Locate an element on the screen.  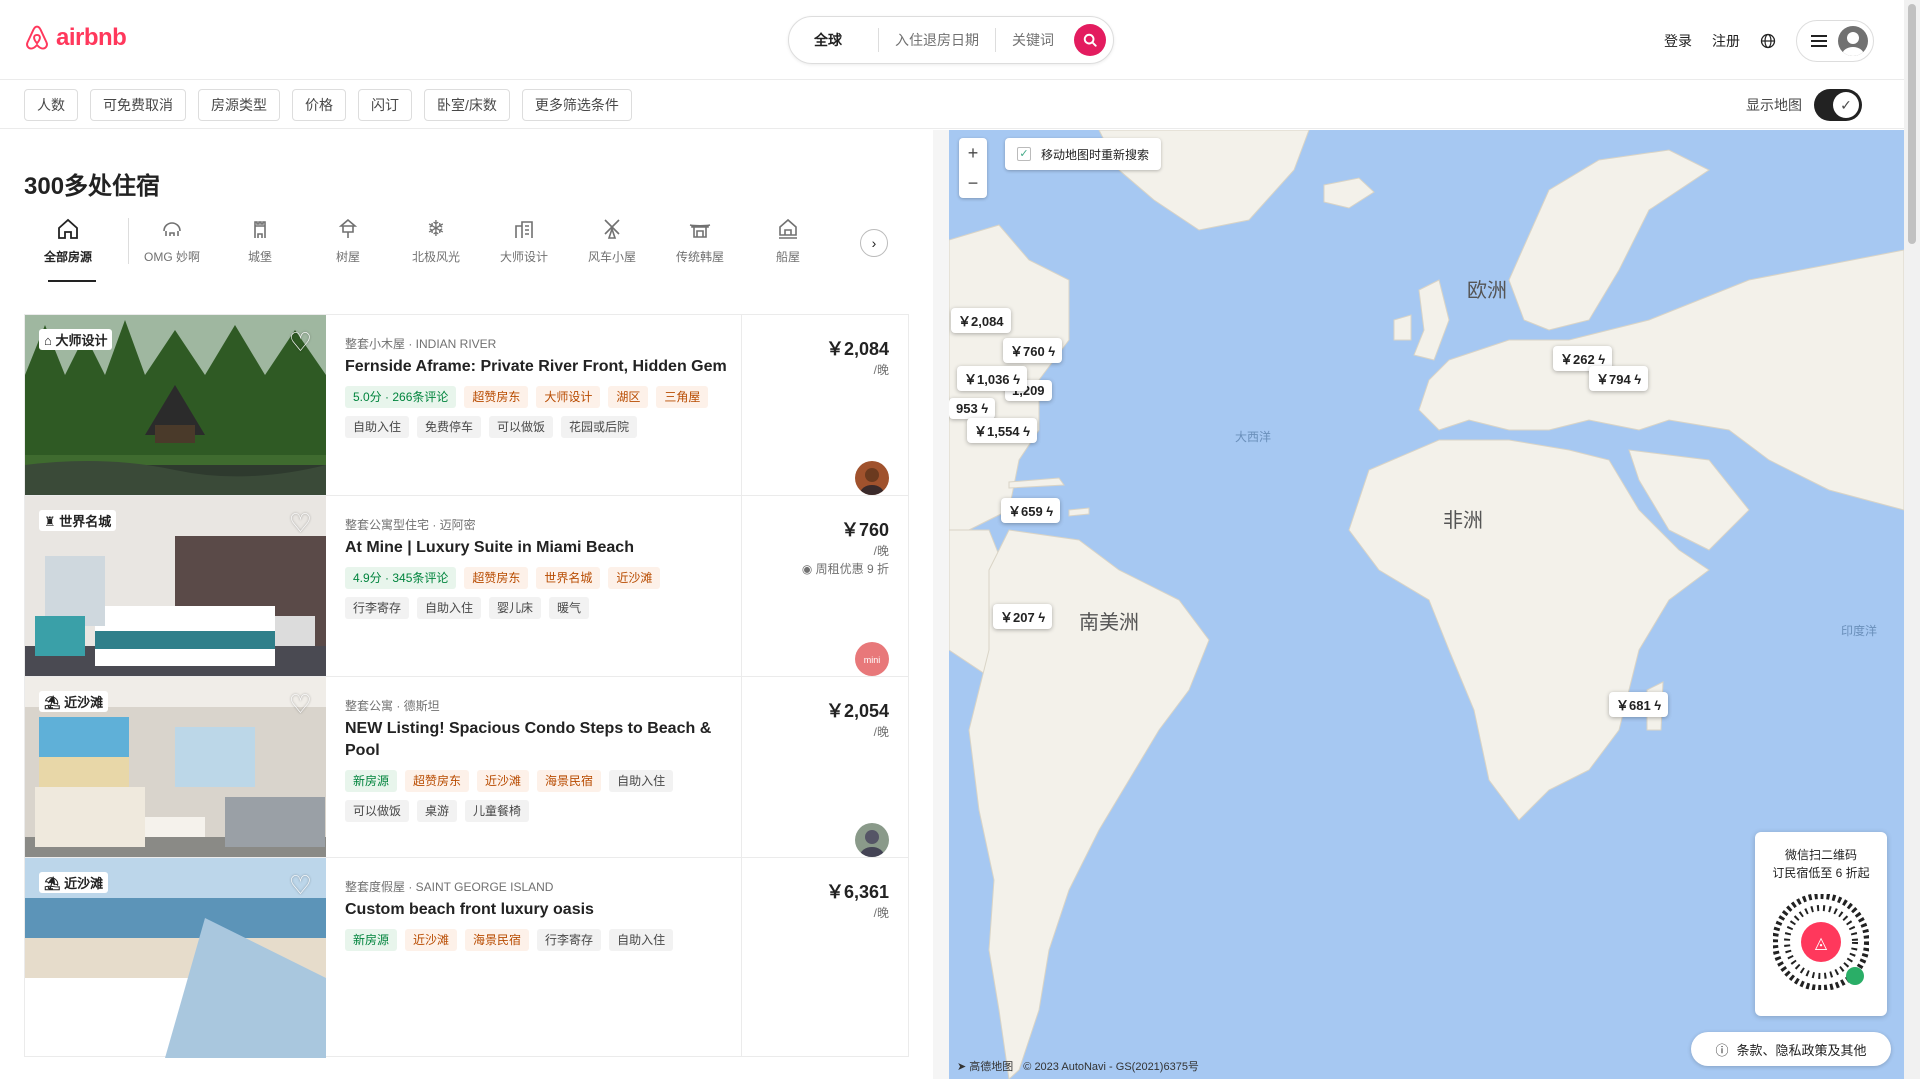
search-location: 全球 is located at coordinates (834, 40).